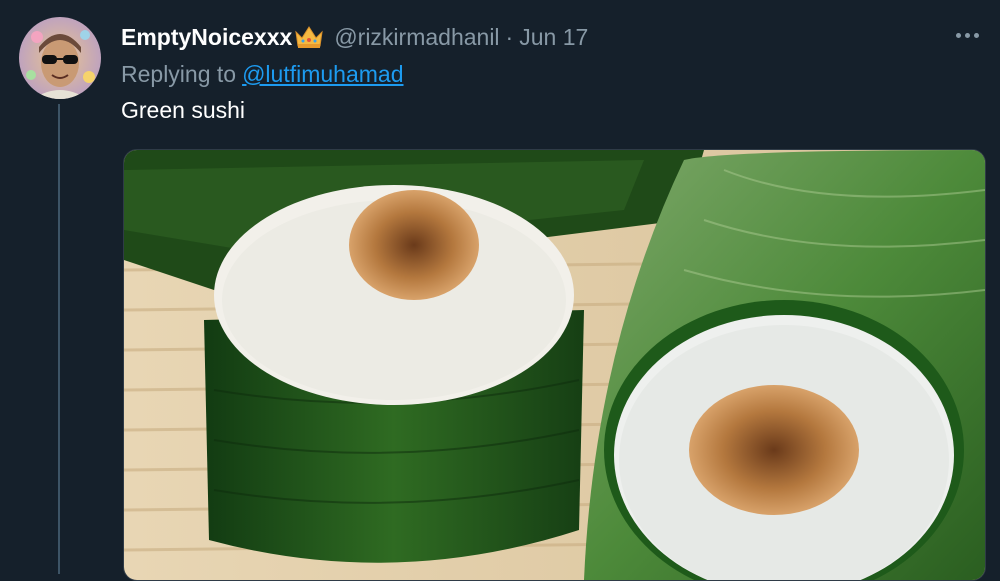 The height and width of the screenshot is (581, 1000). I want to click on user-handle: @rizkirmadhanil, so click(416, 37).